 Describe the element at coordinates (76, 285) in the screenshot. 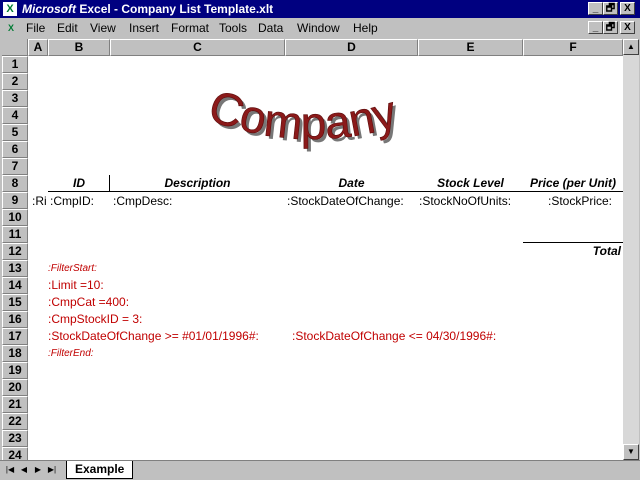

I see `filter-limit: :Limit =10:` at that location.